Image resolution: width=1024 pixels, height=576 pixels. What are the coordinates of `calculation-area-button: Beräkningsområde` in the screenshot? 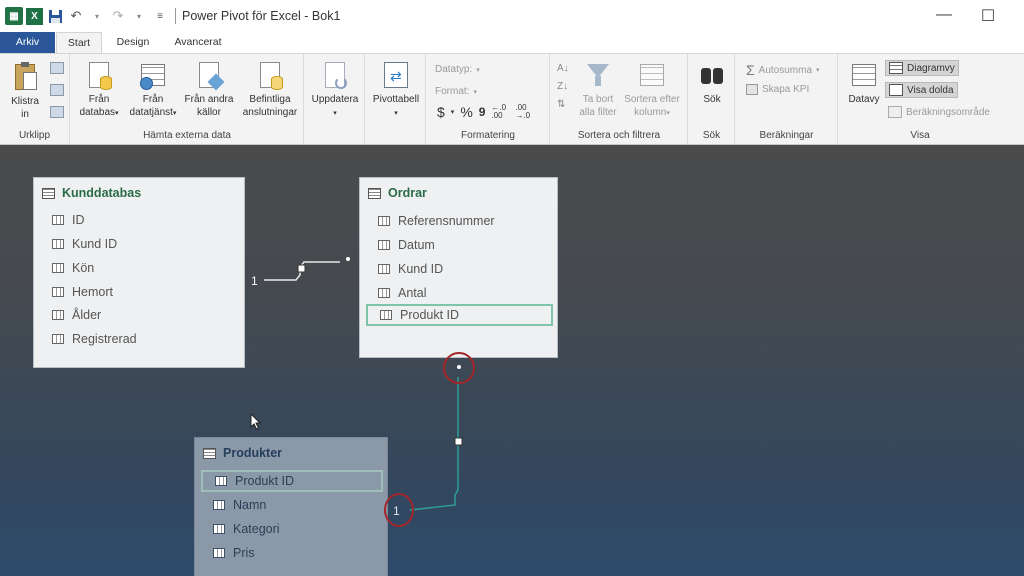 It's located at (939, 112).